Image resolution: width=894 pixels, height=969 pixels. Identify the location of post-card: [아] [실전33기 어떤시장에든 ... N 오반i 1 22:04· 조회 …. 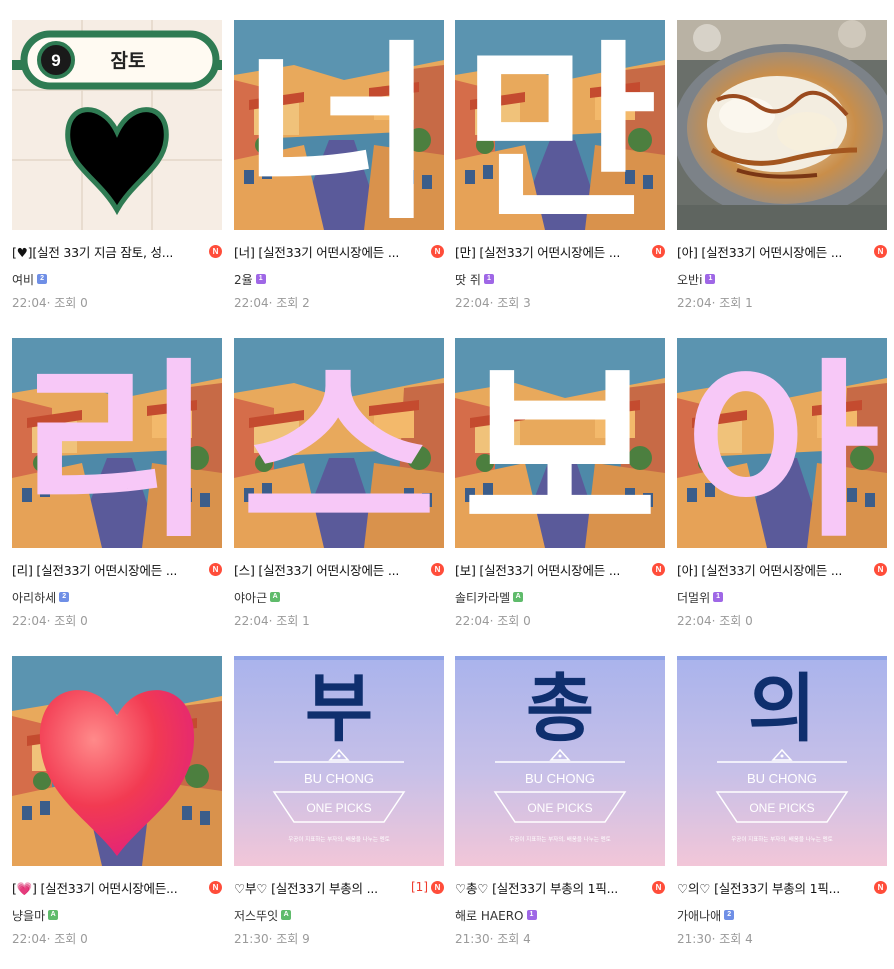
(782, 170).